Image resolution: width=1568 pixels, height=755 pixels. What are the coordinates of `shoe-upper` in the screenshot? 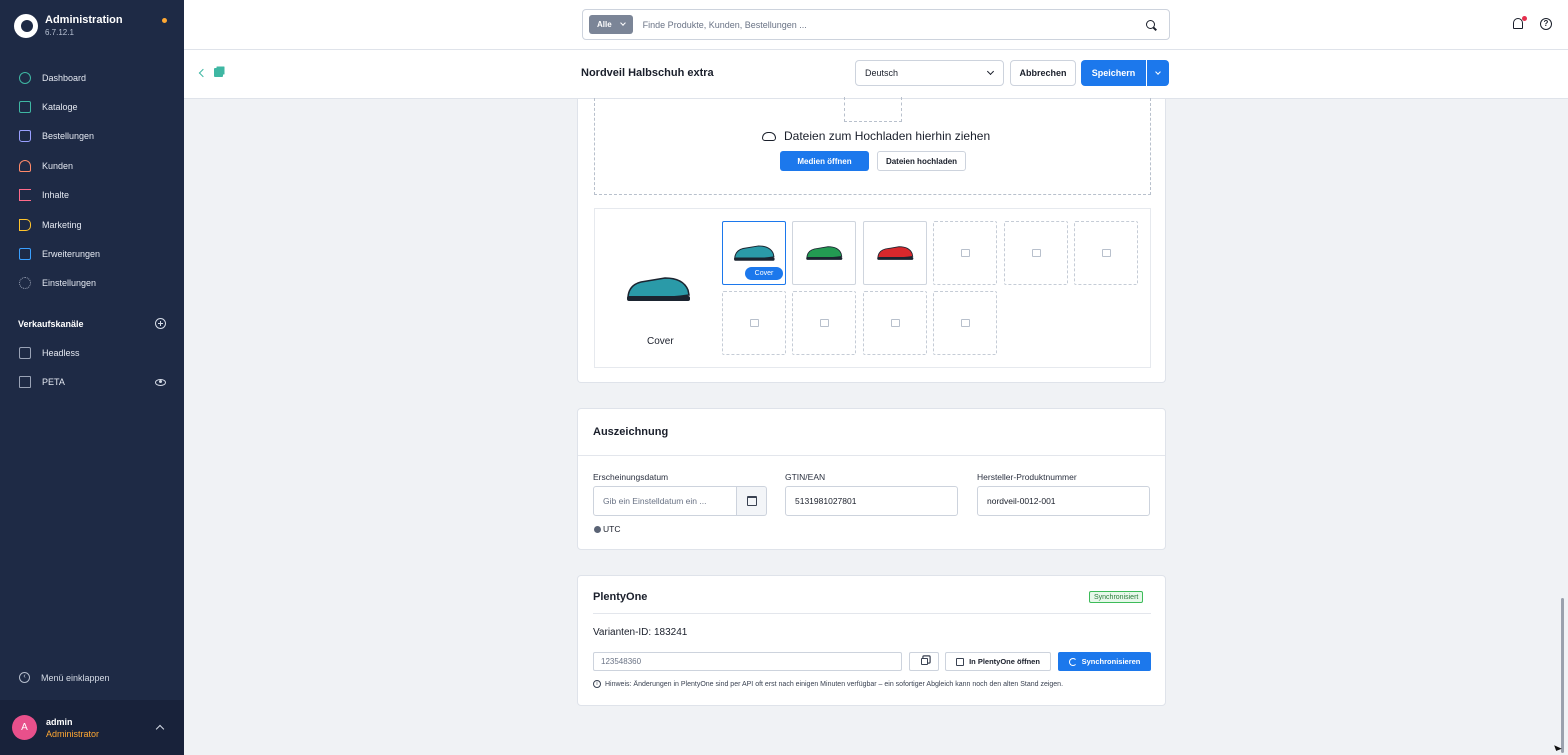 It's located at (754, 252).